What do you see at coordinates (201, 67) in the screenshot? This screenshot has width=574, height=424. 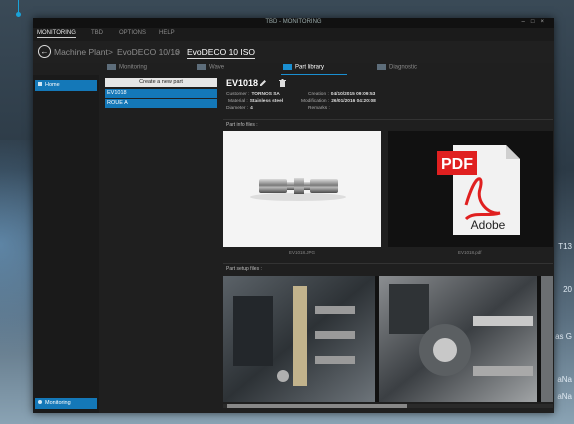 I see `wave-icon` at bounding box center [201, 67].